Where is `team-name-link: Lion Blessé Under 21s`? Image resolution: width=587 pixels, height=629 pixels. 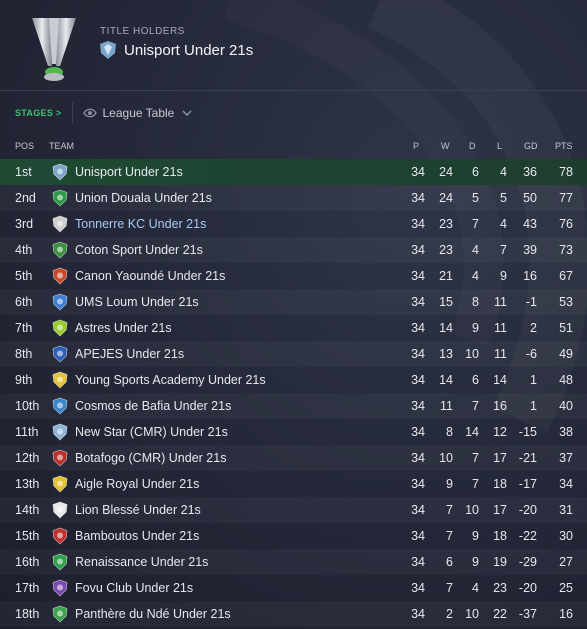 team-name-link: Lion Blessé Under 21s is located at coordinates (138, 510).